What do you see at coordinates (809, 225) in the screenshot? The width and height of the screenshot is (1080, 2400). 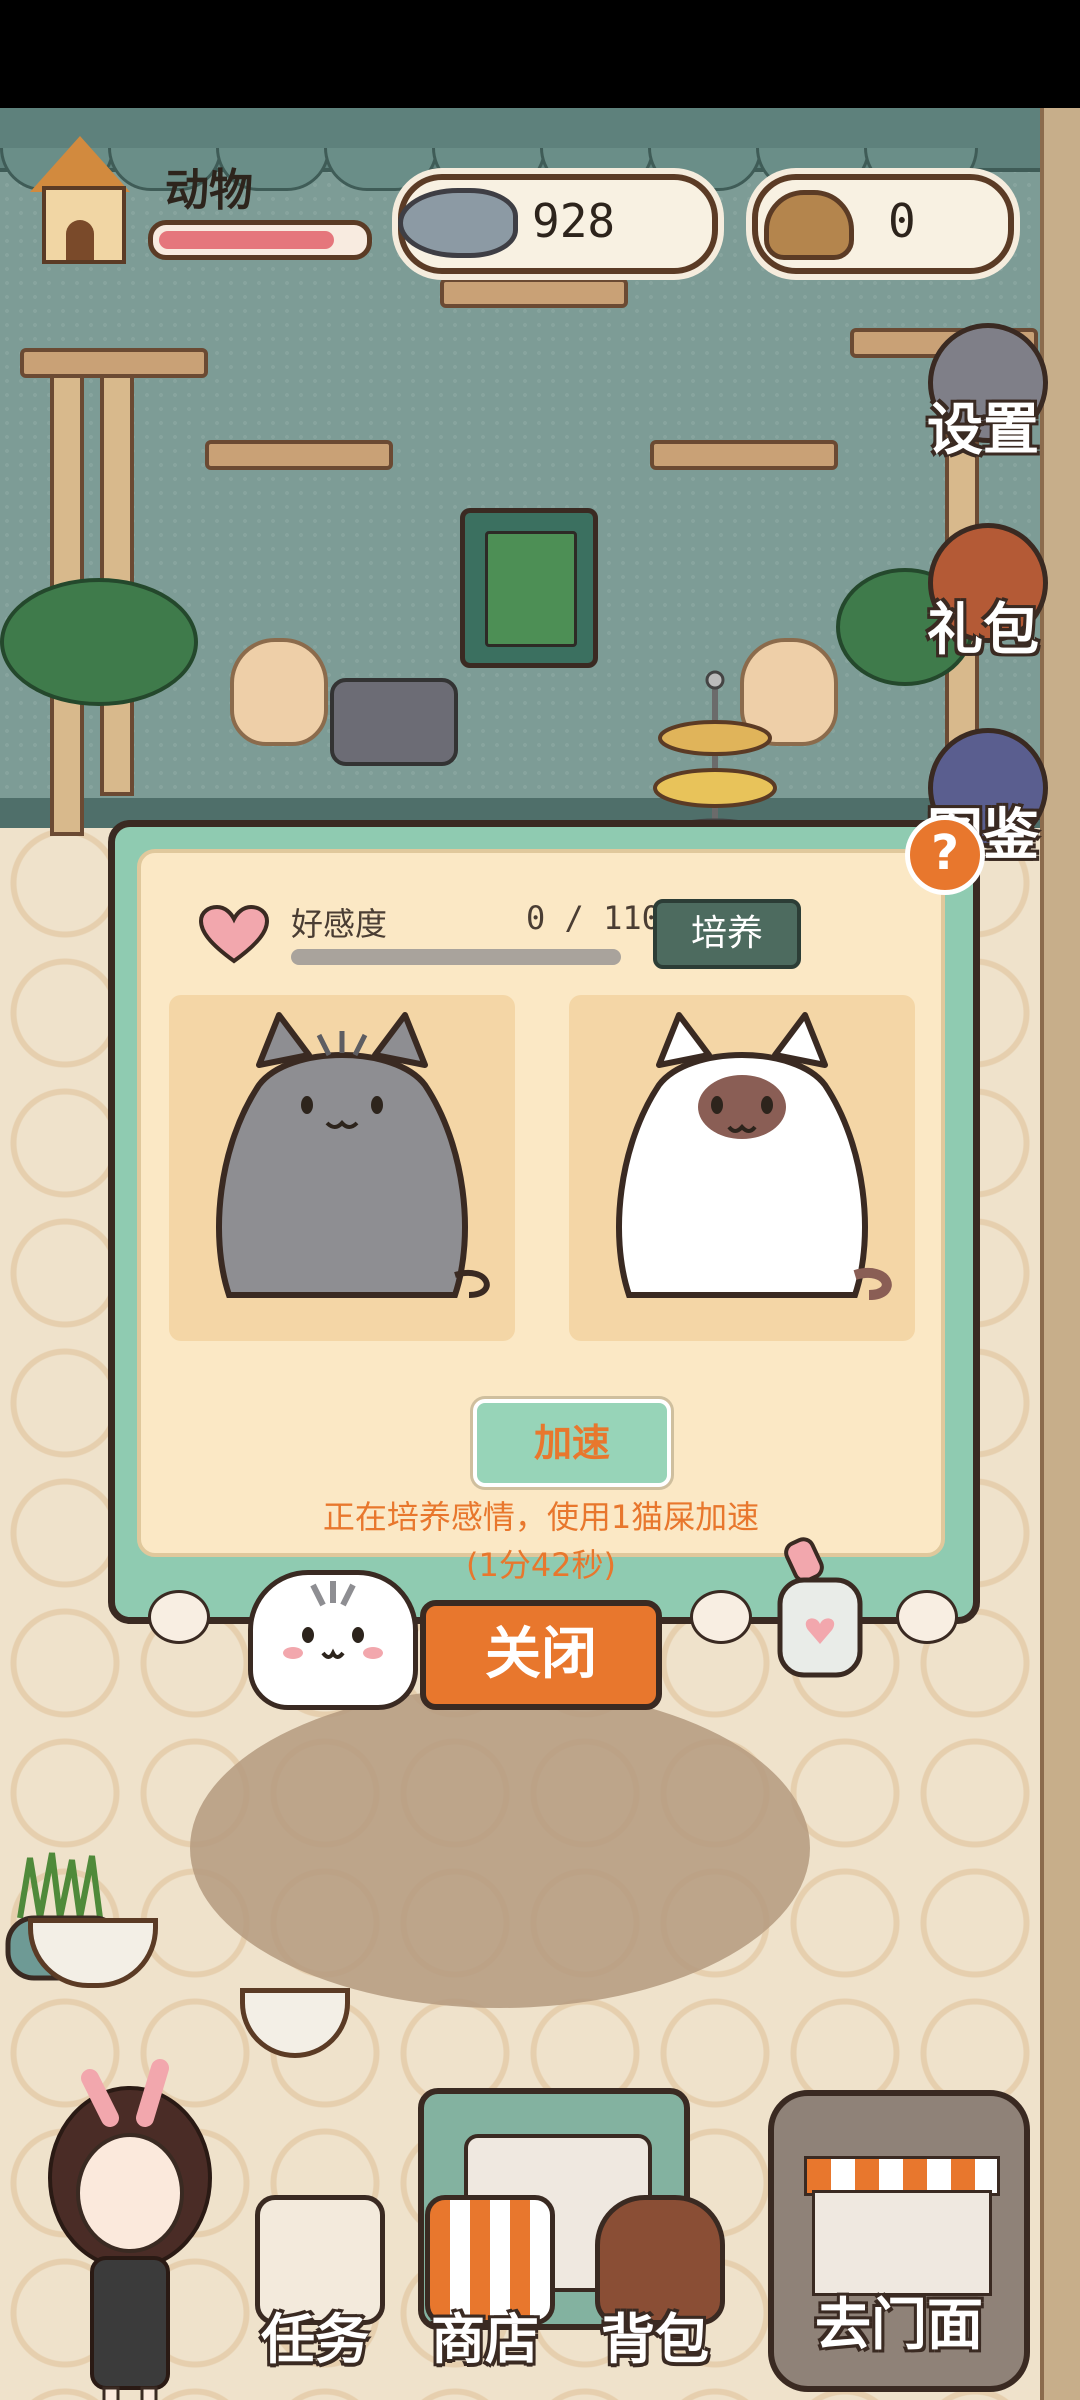 I see `poop-icon` at bounding box center [809, 225].